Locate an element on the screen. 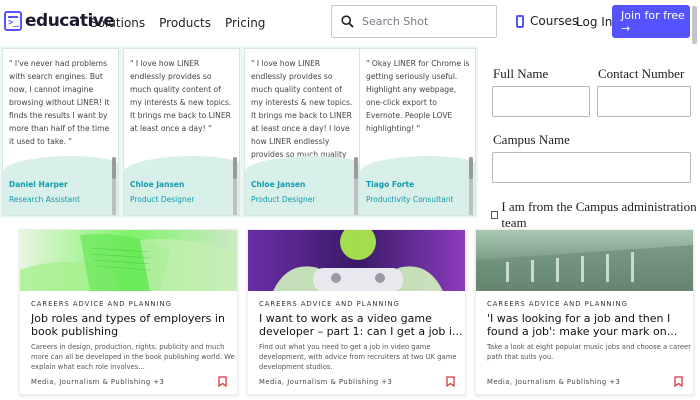 This screenshot has height=400, width=700. article-image-game-controller is located at coordinates (356, 260).